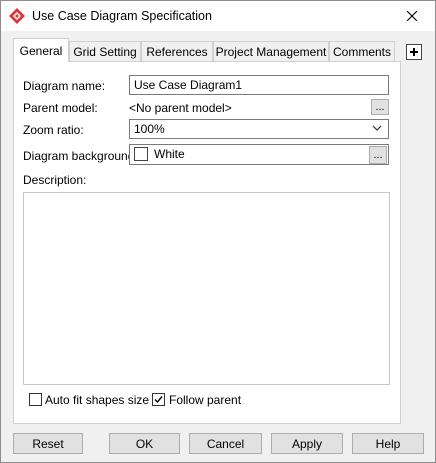 The image size is (436, 463). Describe the element at coordinates (388, 443) in the screenshot. I see `help-button: Help` at that location.